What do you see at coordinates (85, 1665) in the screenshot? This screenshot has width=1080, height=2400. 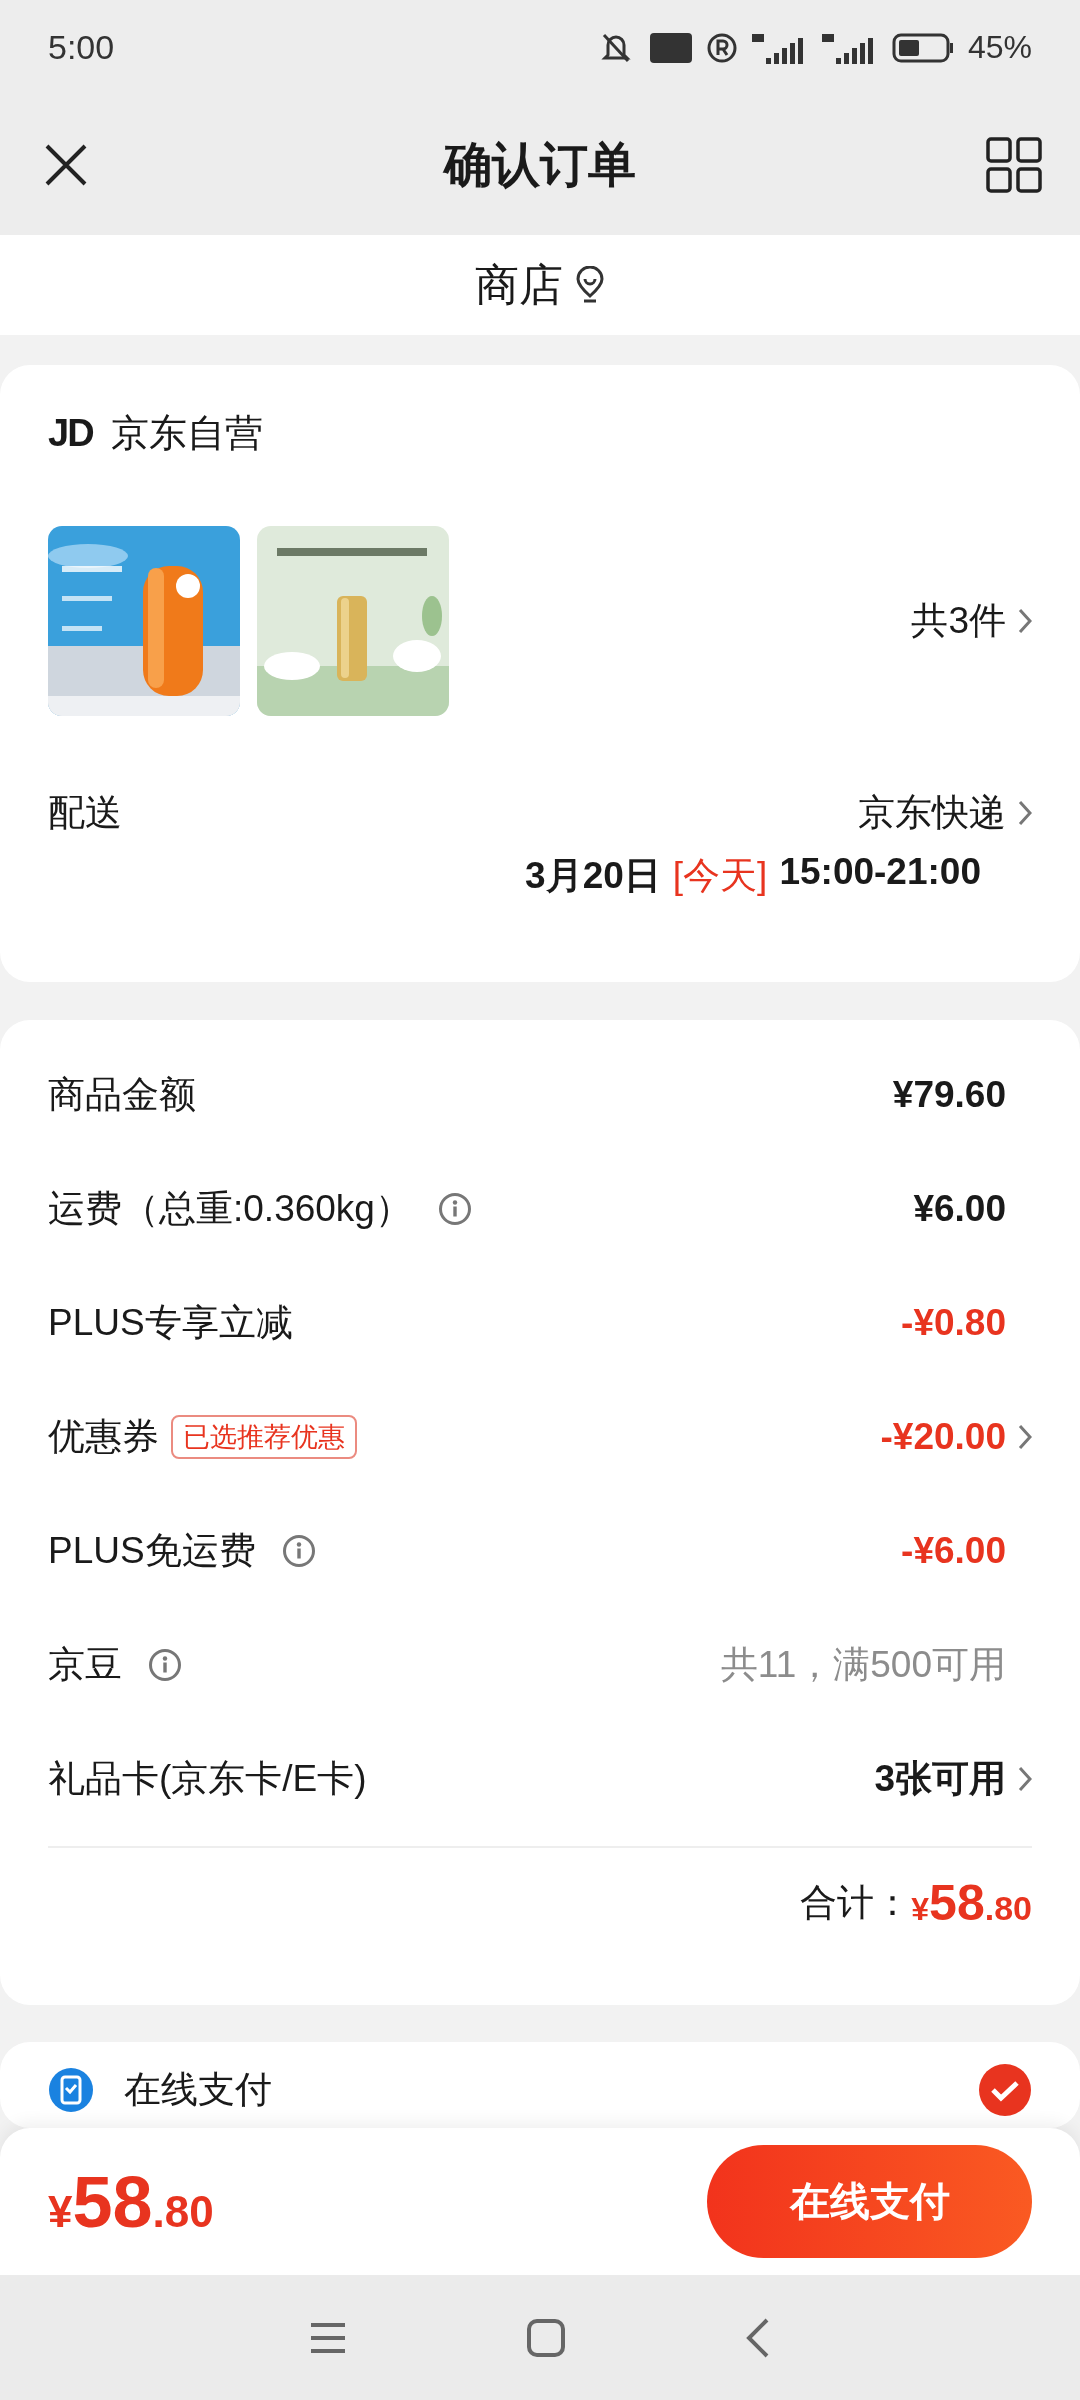 I see `price-label: 京豆` at bounding box center [85, 1665].